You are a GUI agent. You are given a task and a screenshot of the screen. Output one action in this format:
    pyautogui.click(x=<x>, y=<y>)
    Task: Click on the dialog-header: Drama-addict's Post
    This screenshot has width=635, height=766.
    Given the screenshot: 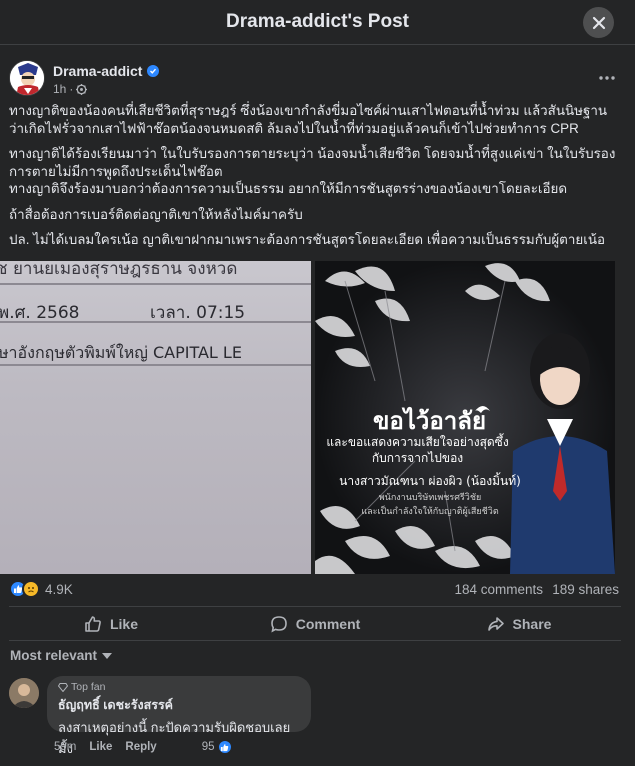 What is the action you would take?
    pyautogui.click(x=317, y=22)
    